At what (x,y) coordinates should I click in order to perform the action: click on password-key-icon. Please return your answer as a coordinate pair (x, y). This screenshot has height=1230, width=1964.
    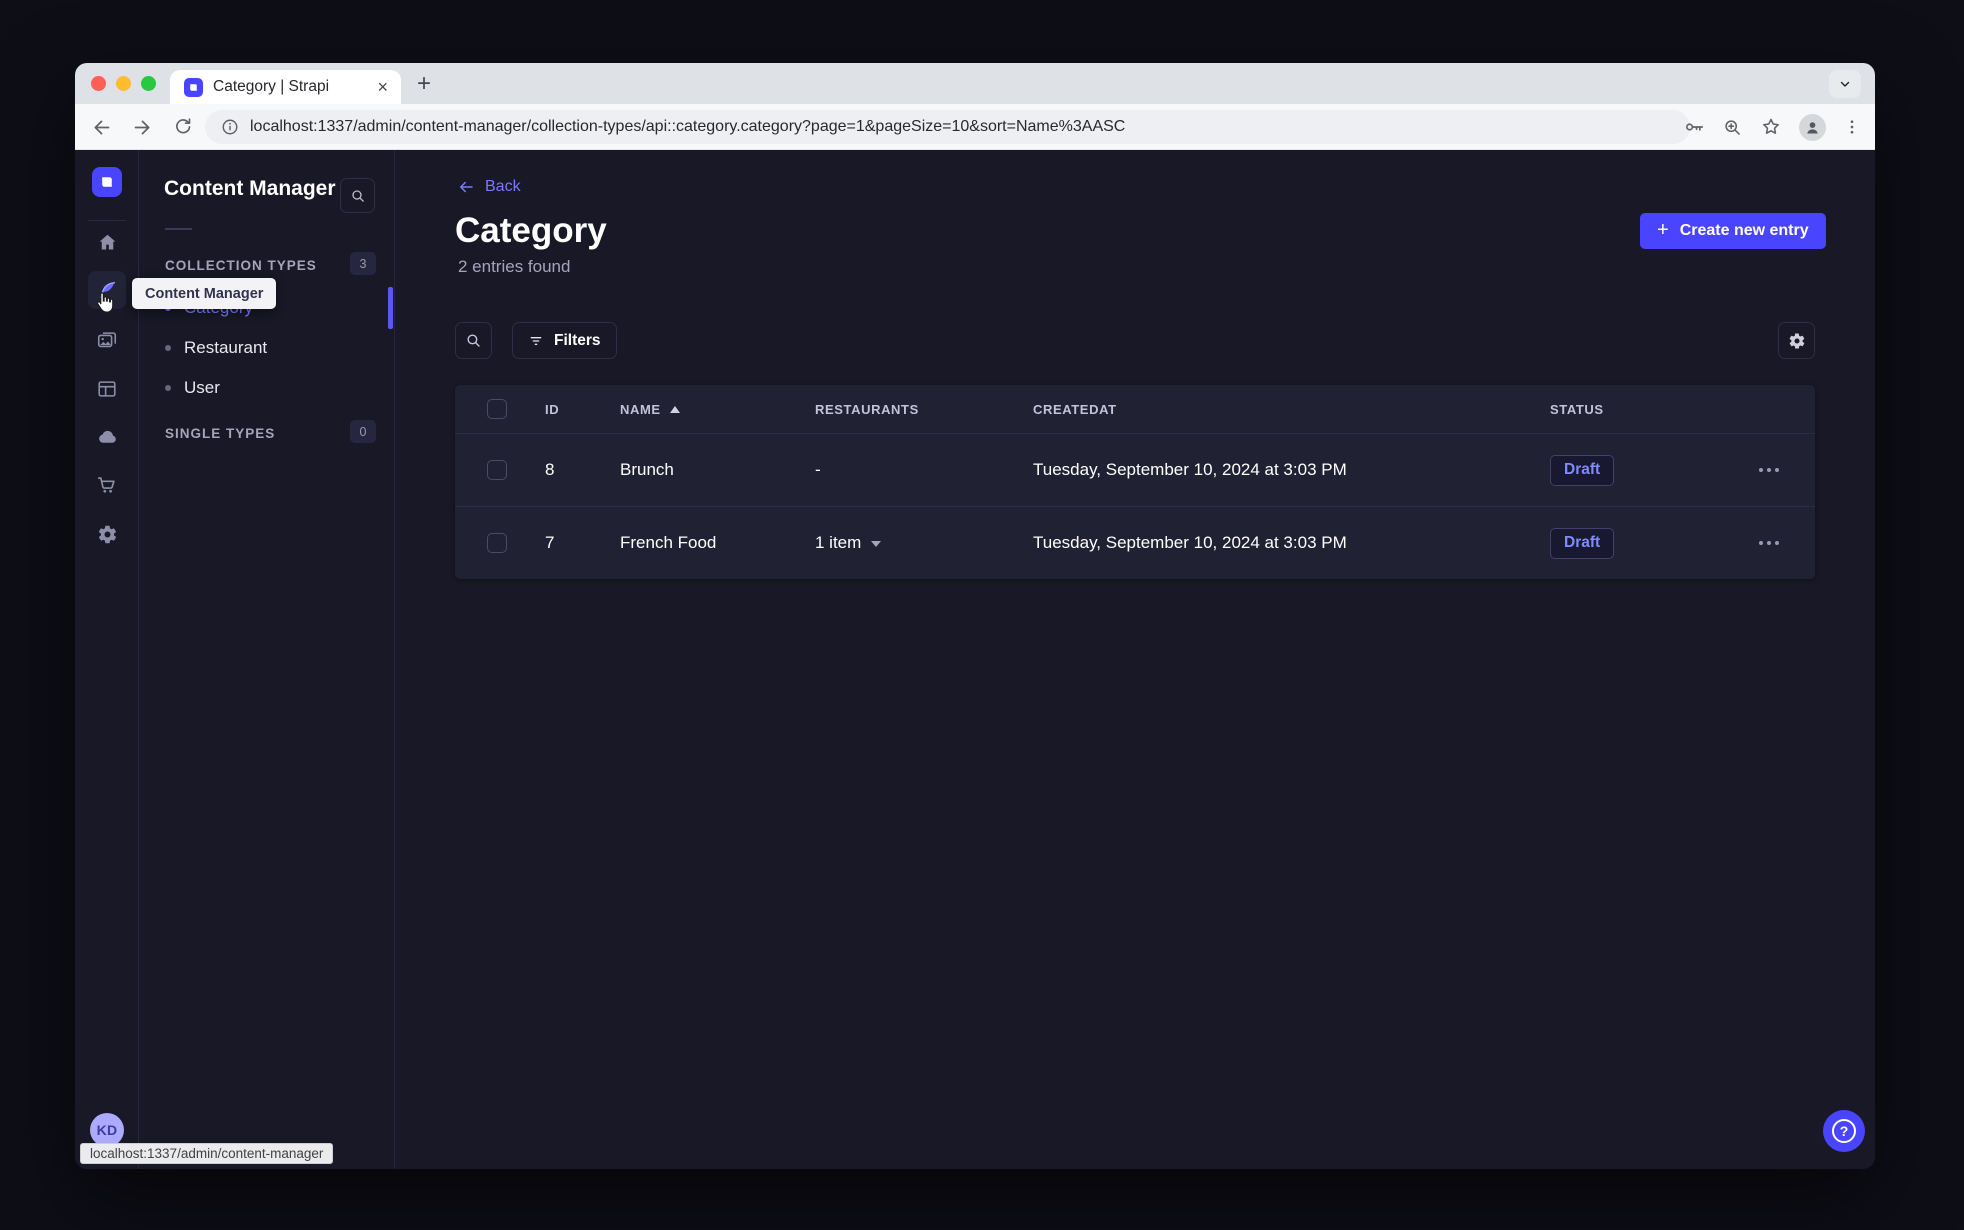
    Looking at the image, I should click on (1694, 127).